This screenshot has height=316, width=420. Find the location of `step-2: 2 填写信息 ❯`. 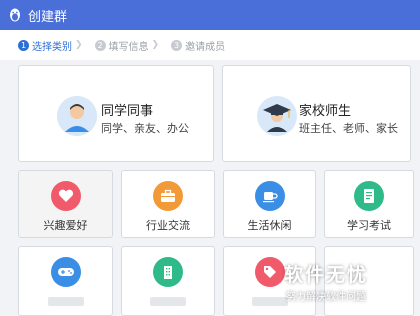

step-2: 2 填写信息 ❯ is located at coordinates (127, 45).